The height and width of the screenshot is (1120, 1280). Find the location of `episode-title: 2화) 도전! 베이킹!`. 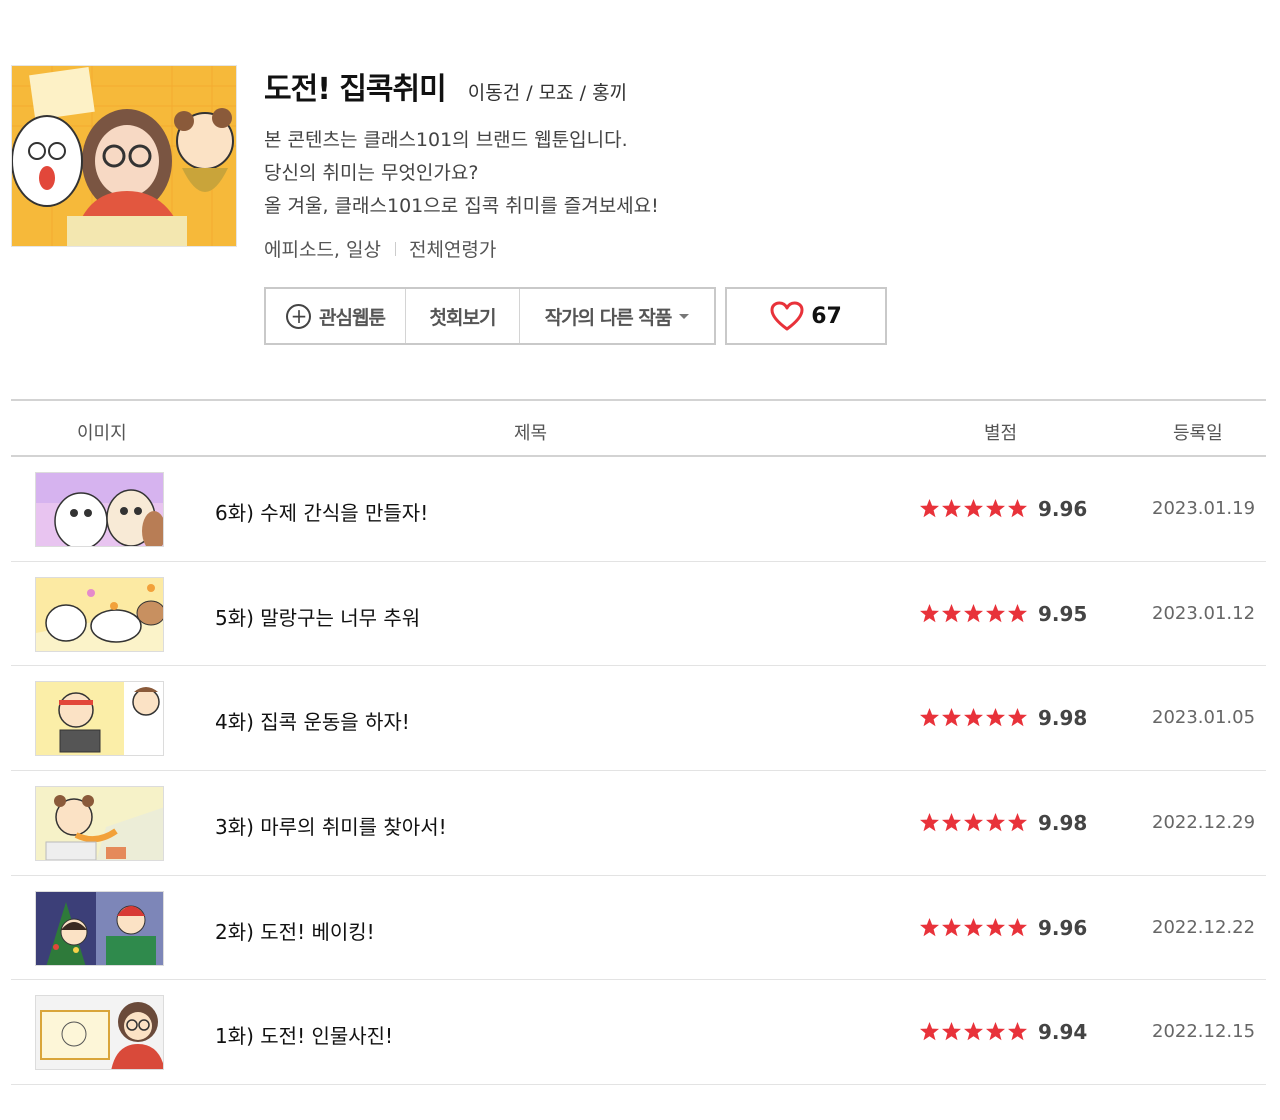

episode-title: 2화) 도전! 베이킹! is located at coordinates (295, 930).